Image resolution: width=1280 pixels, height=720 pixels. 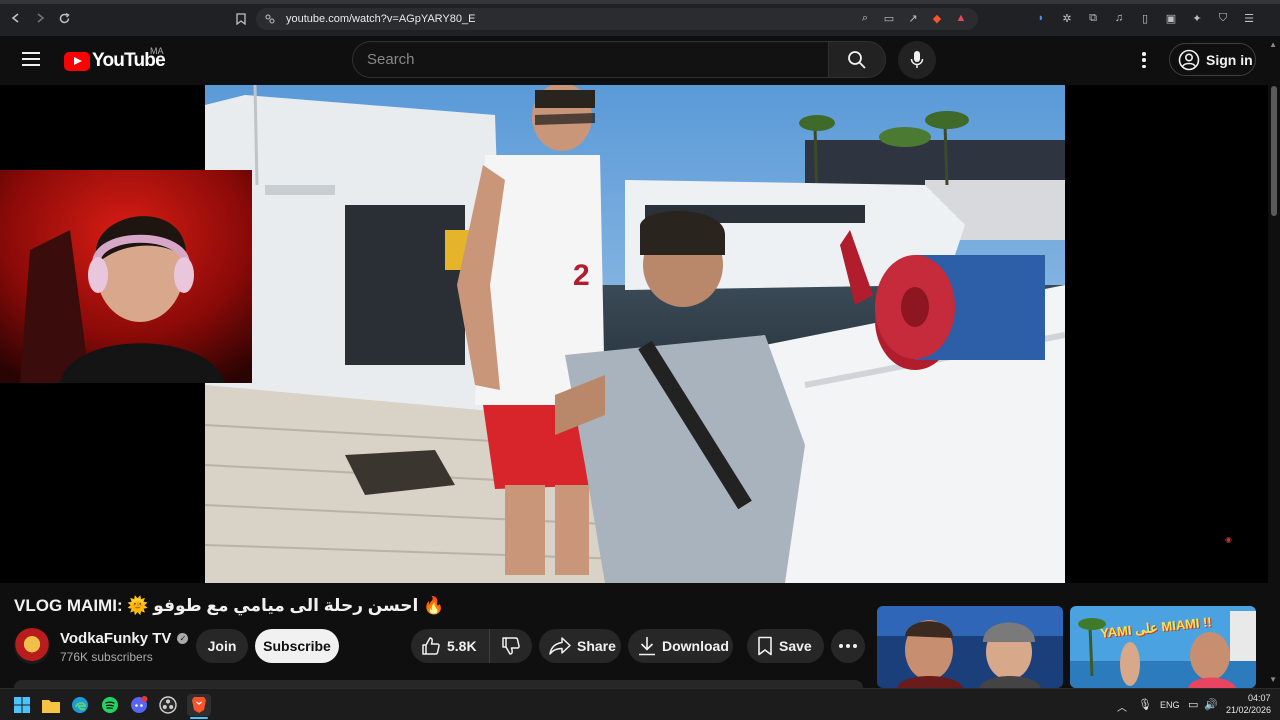 I want to click on sign-in-button: Sign in, so click(x=1212, y=59).